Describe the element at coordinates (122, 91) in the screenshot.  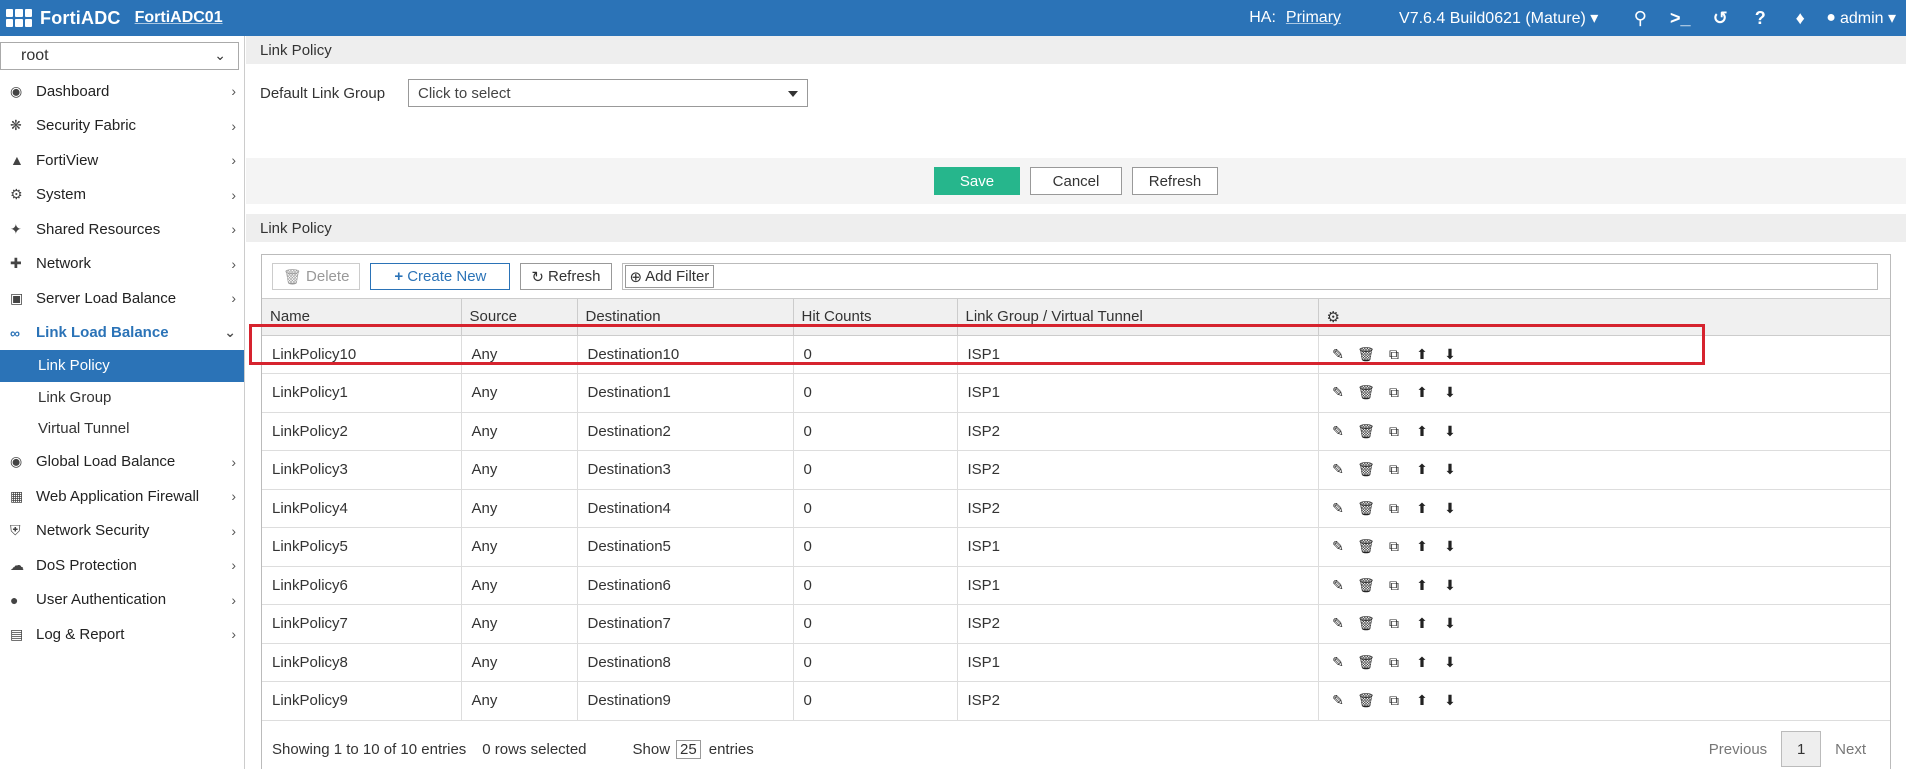
I see `sidebar-item-dashboard: ◉ Dashboard ›` at that location.